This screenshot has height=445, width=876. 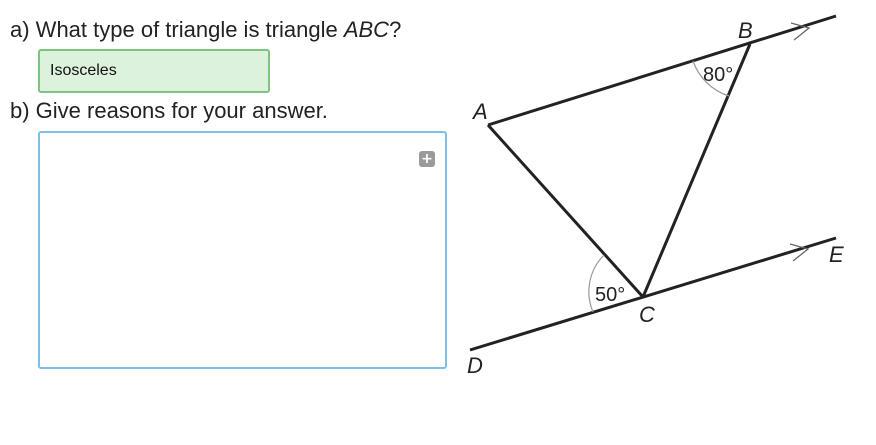 I want to click on line-d-e, so click(x=653, y=294).